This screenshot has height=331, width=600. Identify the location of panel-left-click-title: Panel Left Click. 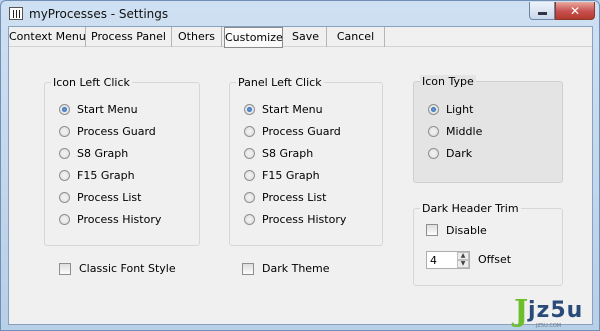
(280, 82).